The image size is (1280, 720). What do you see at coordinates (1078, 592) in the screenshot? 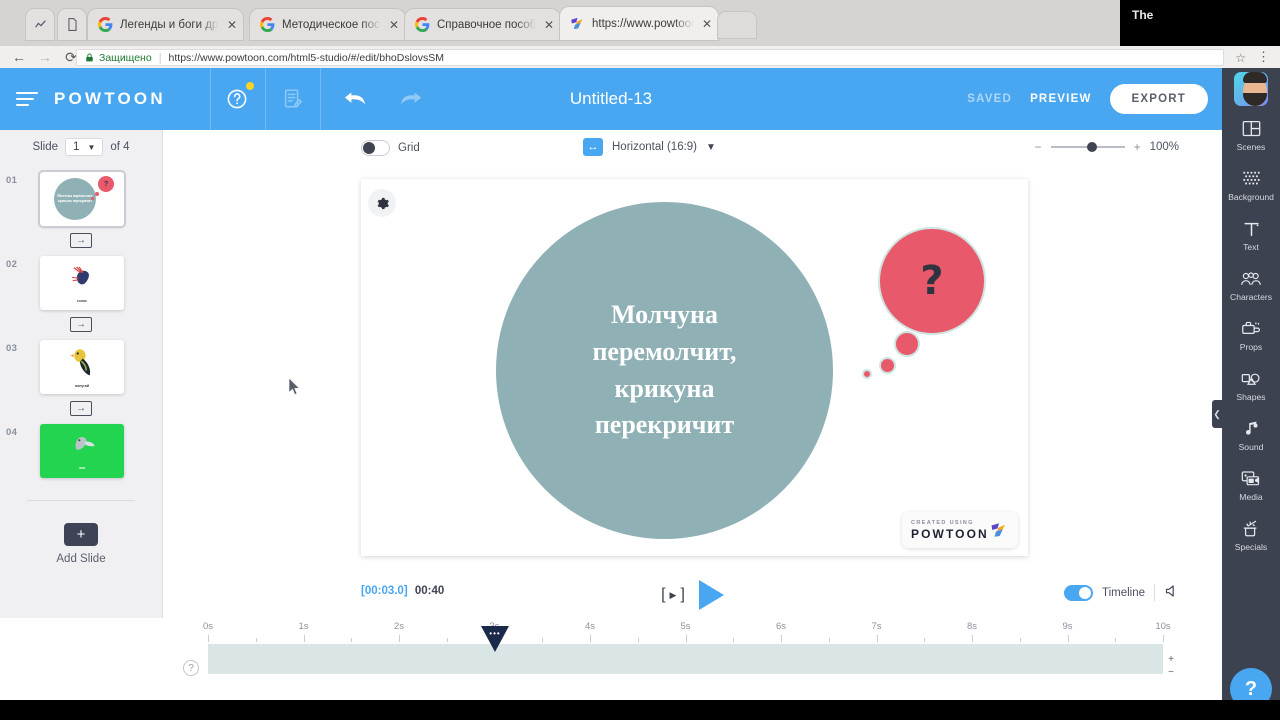
I see `timeline-toggle` at bounding box center [1078, 592].